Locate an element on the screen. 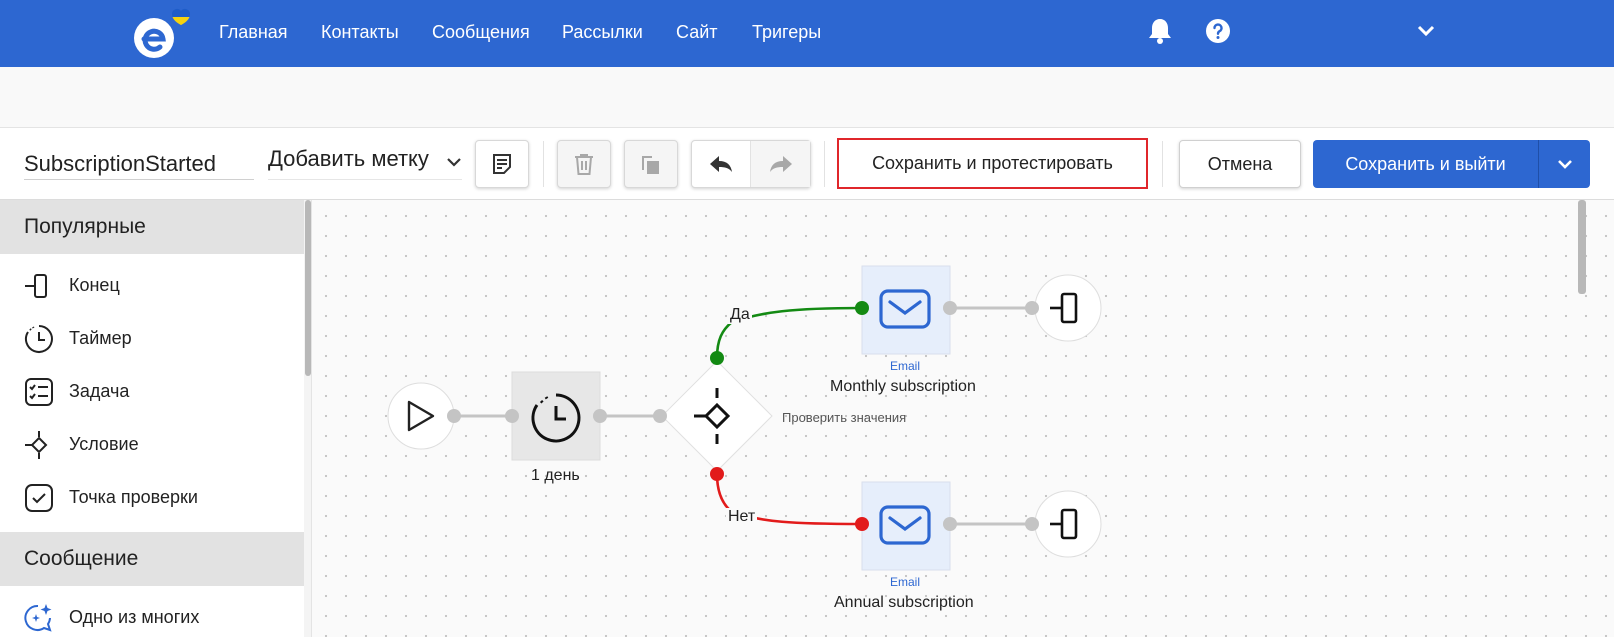 The height and width of the screenshot is (637, 1614). copy-button is located at coordinates (651, 164).